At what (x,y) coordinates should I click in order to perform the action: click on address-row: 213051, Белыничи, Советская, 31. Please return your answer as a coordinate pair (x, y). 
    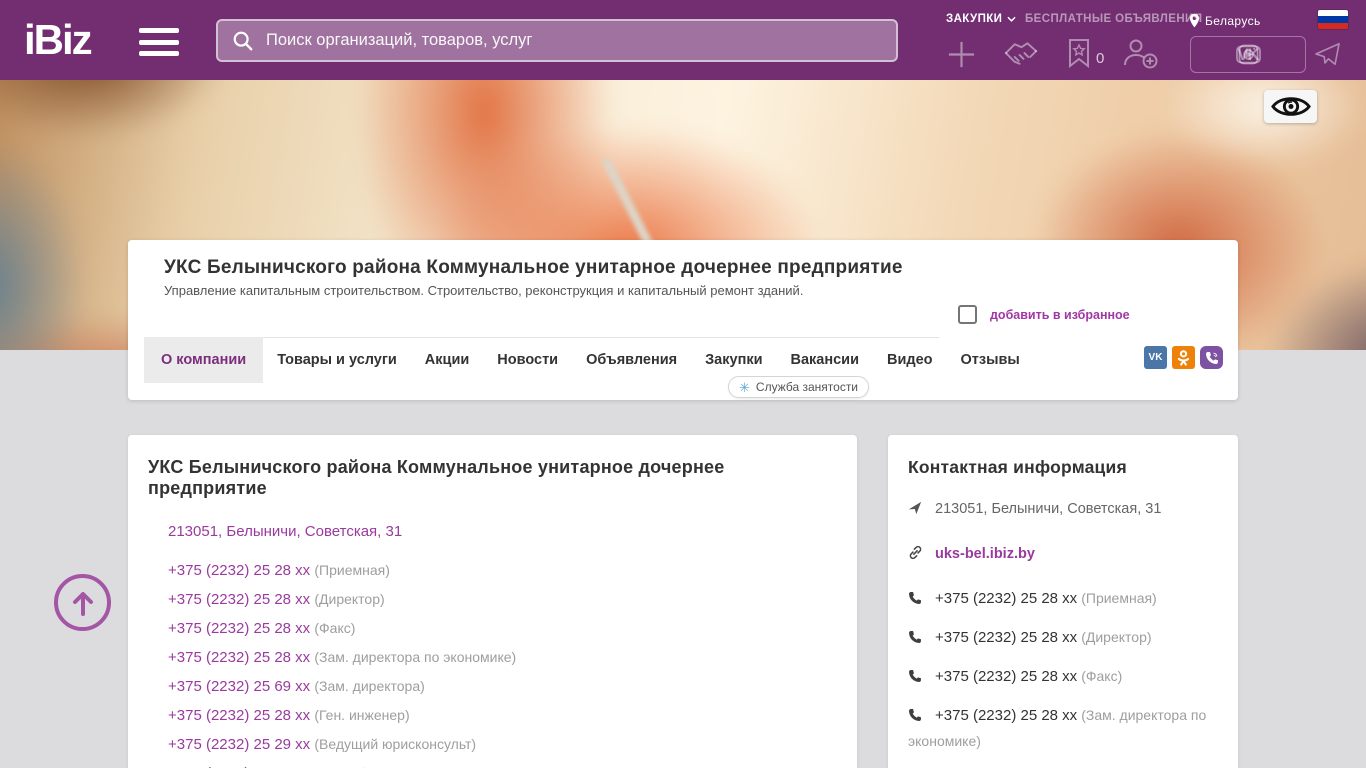
    Looking at the image, I should click on (502, 532).